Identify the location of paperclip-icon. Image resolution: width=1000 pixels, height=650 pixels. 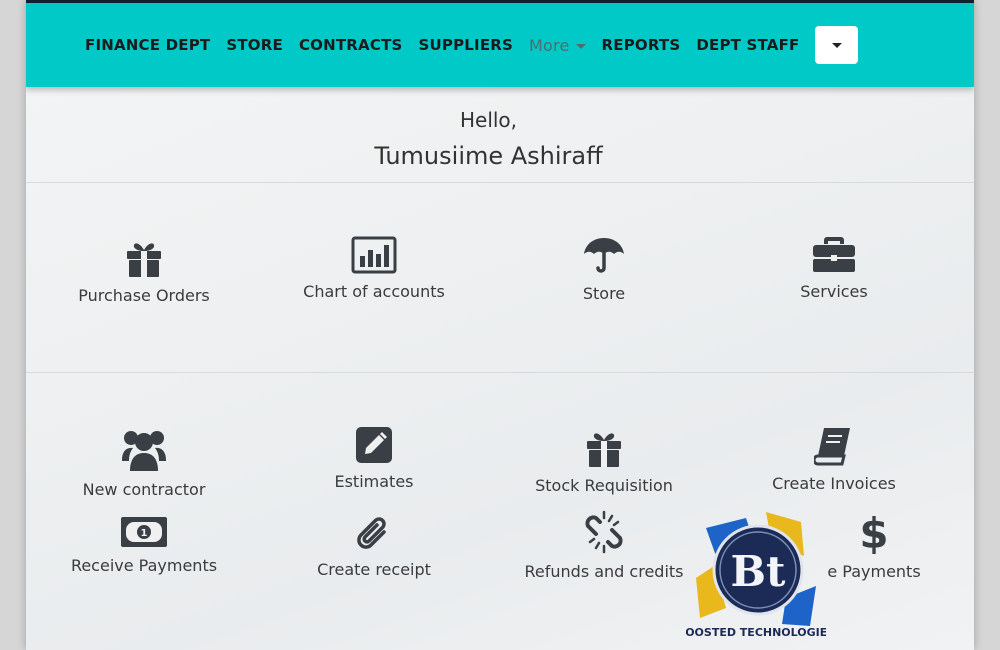
(371, 533).